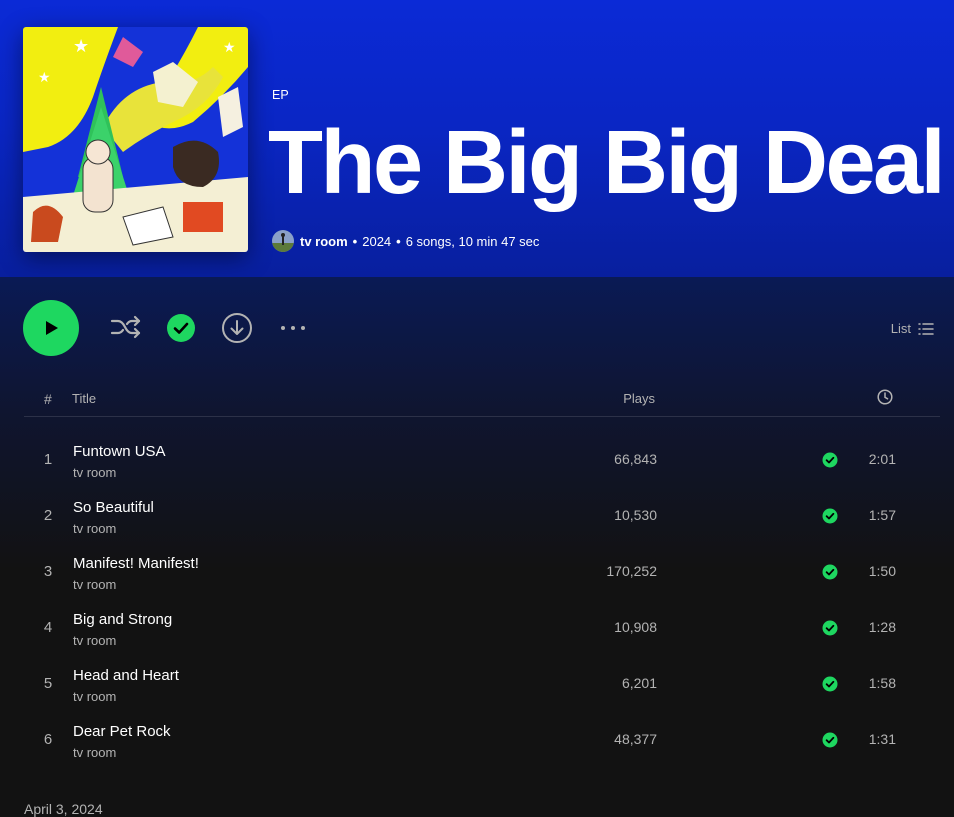 The width and height of the screenshot is (954, 817). I want to click on track-duration: 1:31, so click(882, 739).